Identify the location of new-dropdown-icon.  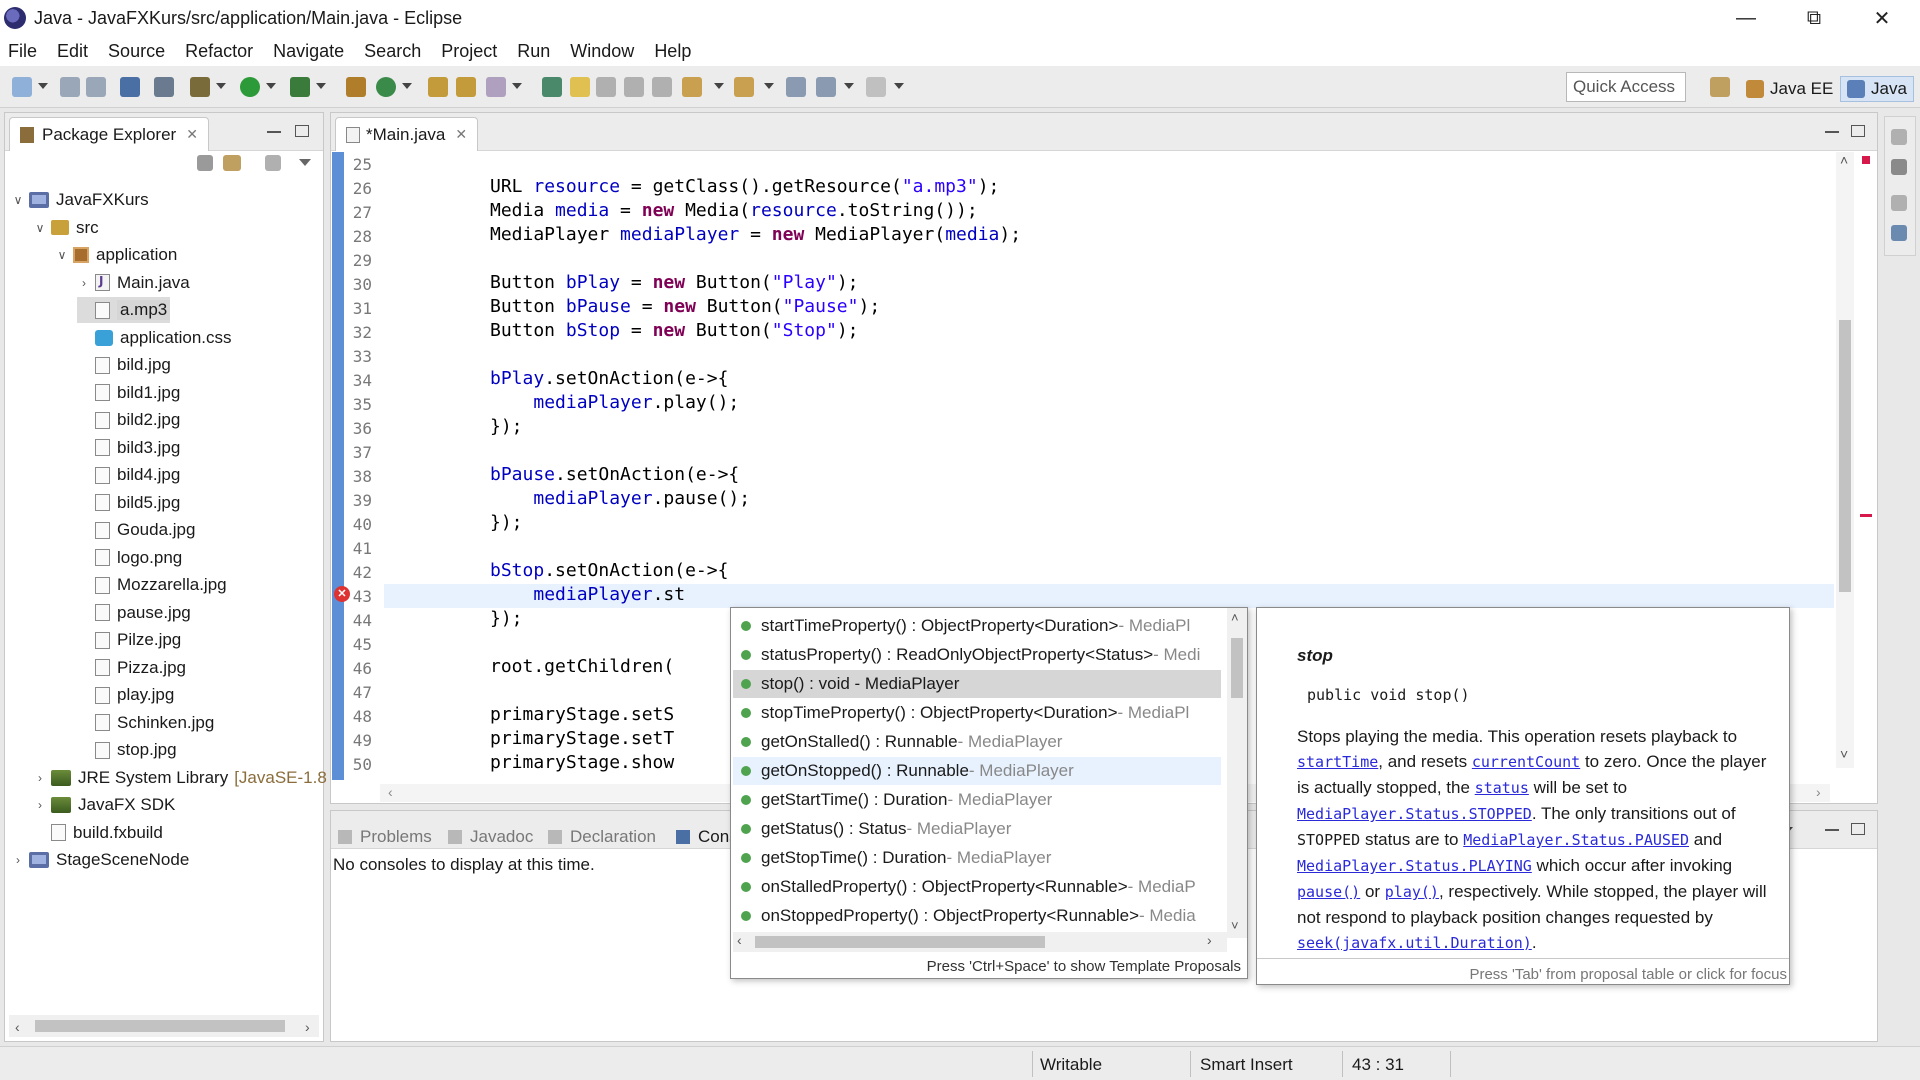
(43, 86).